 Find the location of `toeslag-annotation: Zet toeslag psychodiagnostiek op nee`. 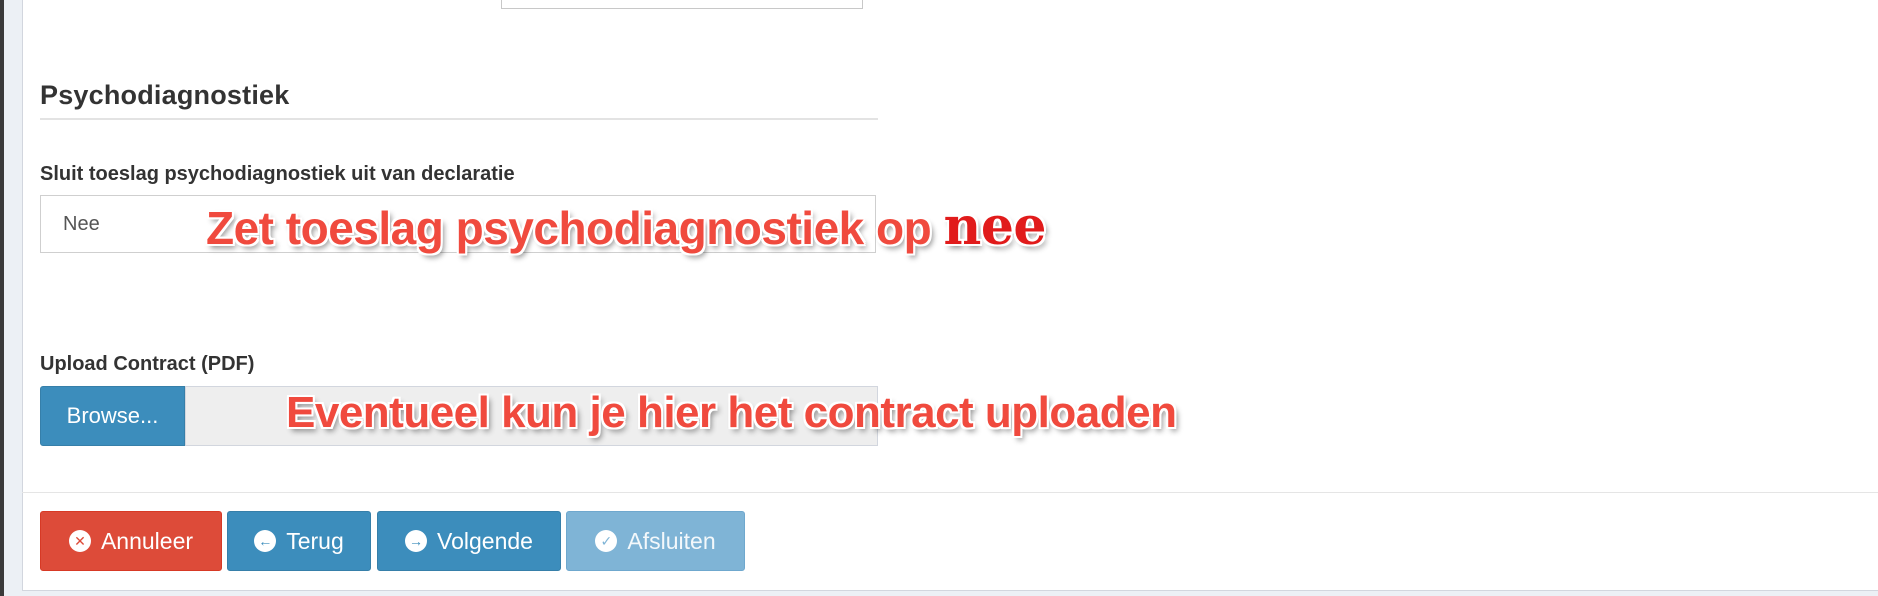

toeslag-annotation: Zet toeslag psychodiagnostiek op nee is located at coordinates (626, 226).